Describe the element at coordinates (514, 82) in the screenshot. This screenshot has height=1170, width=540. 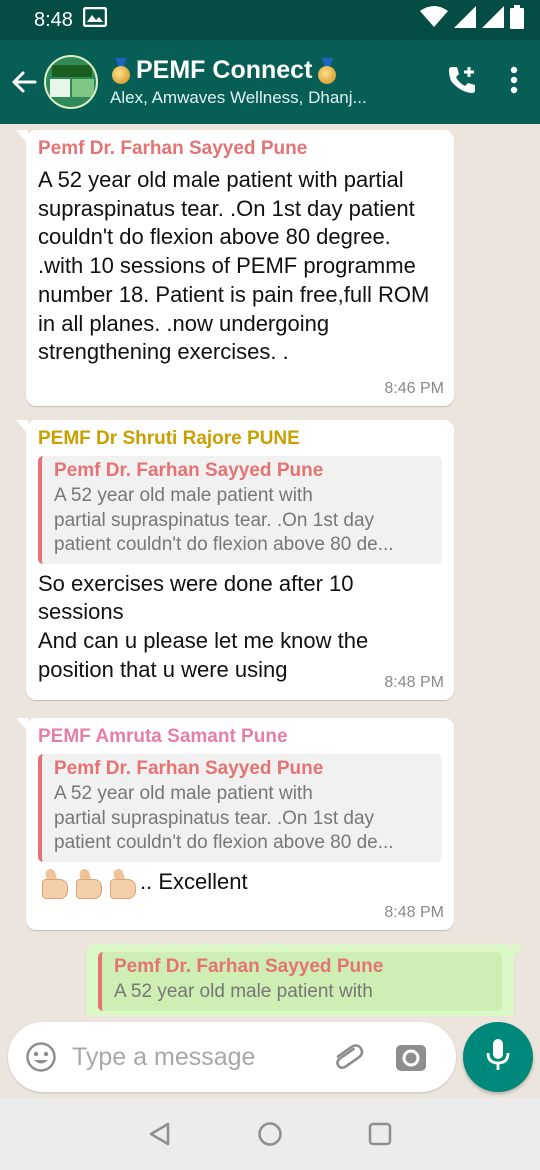
I see `more-options-icon` at that location.